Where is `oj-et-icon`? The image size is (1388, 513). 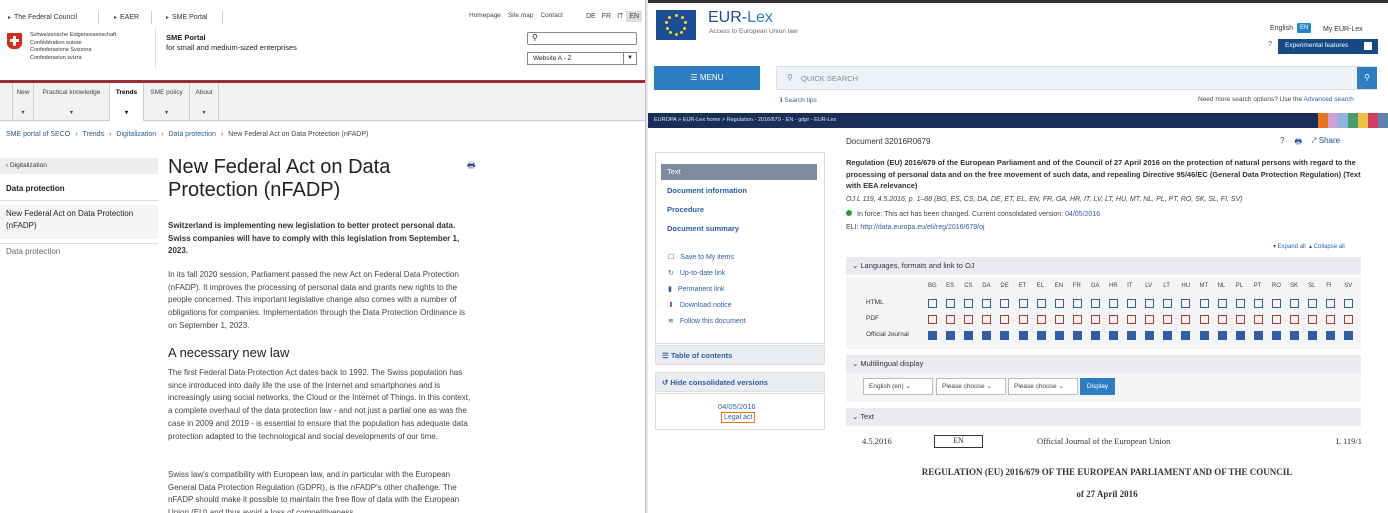 oj-et-icon is located at coordinates (1023, 335).